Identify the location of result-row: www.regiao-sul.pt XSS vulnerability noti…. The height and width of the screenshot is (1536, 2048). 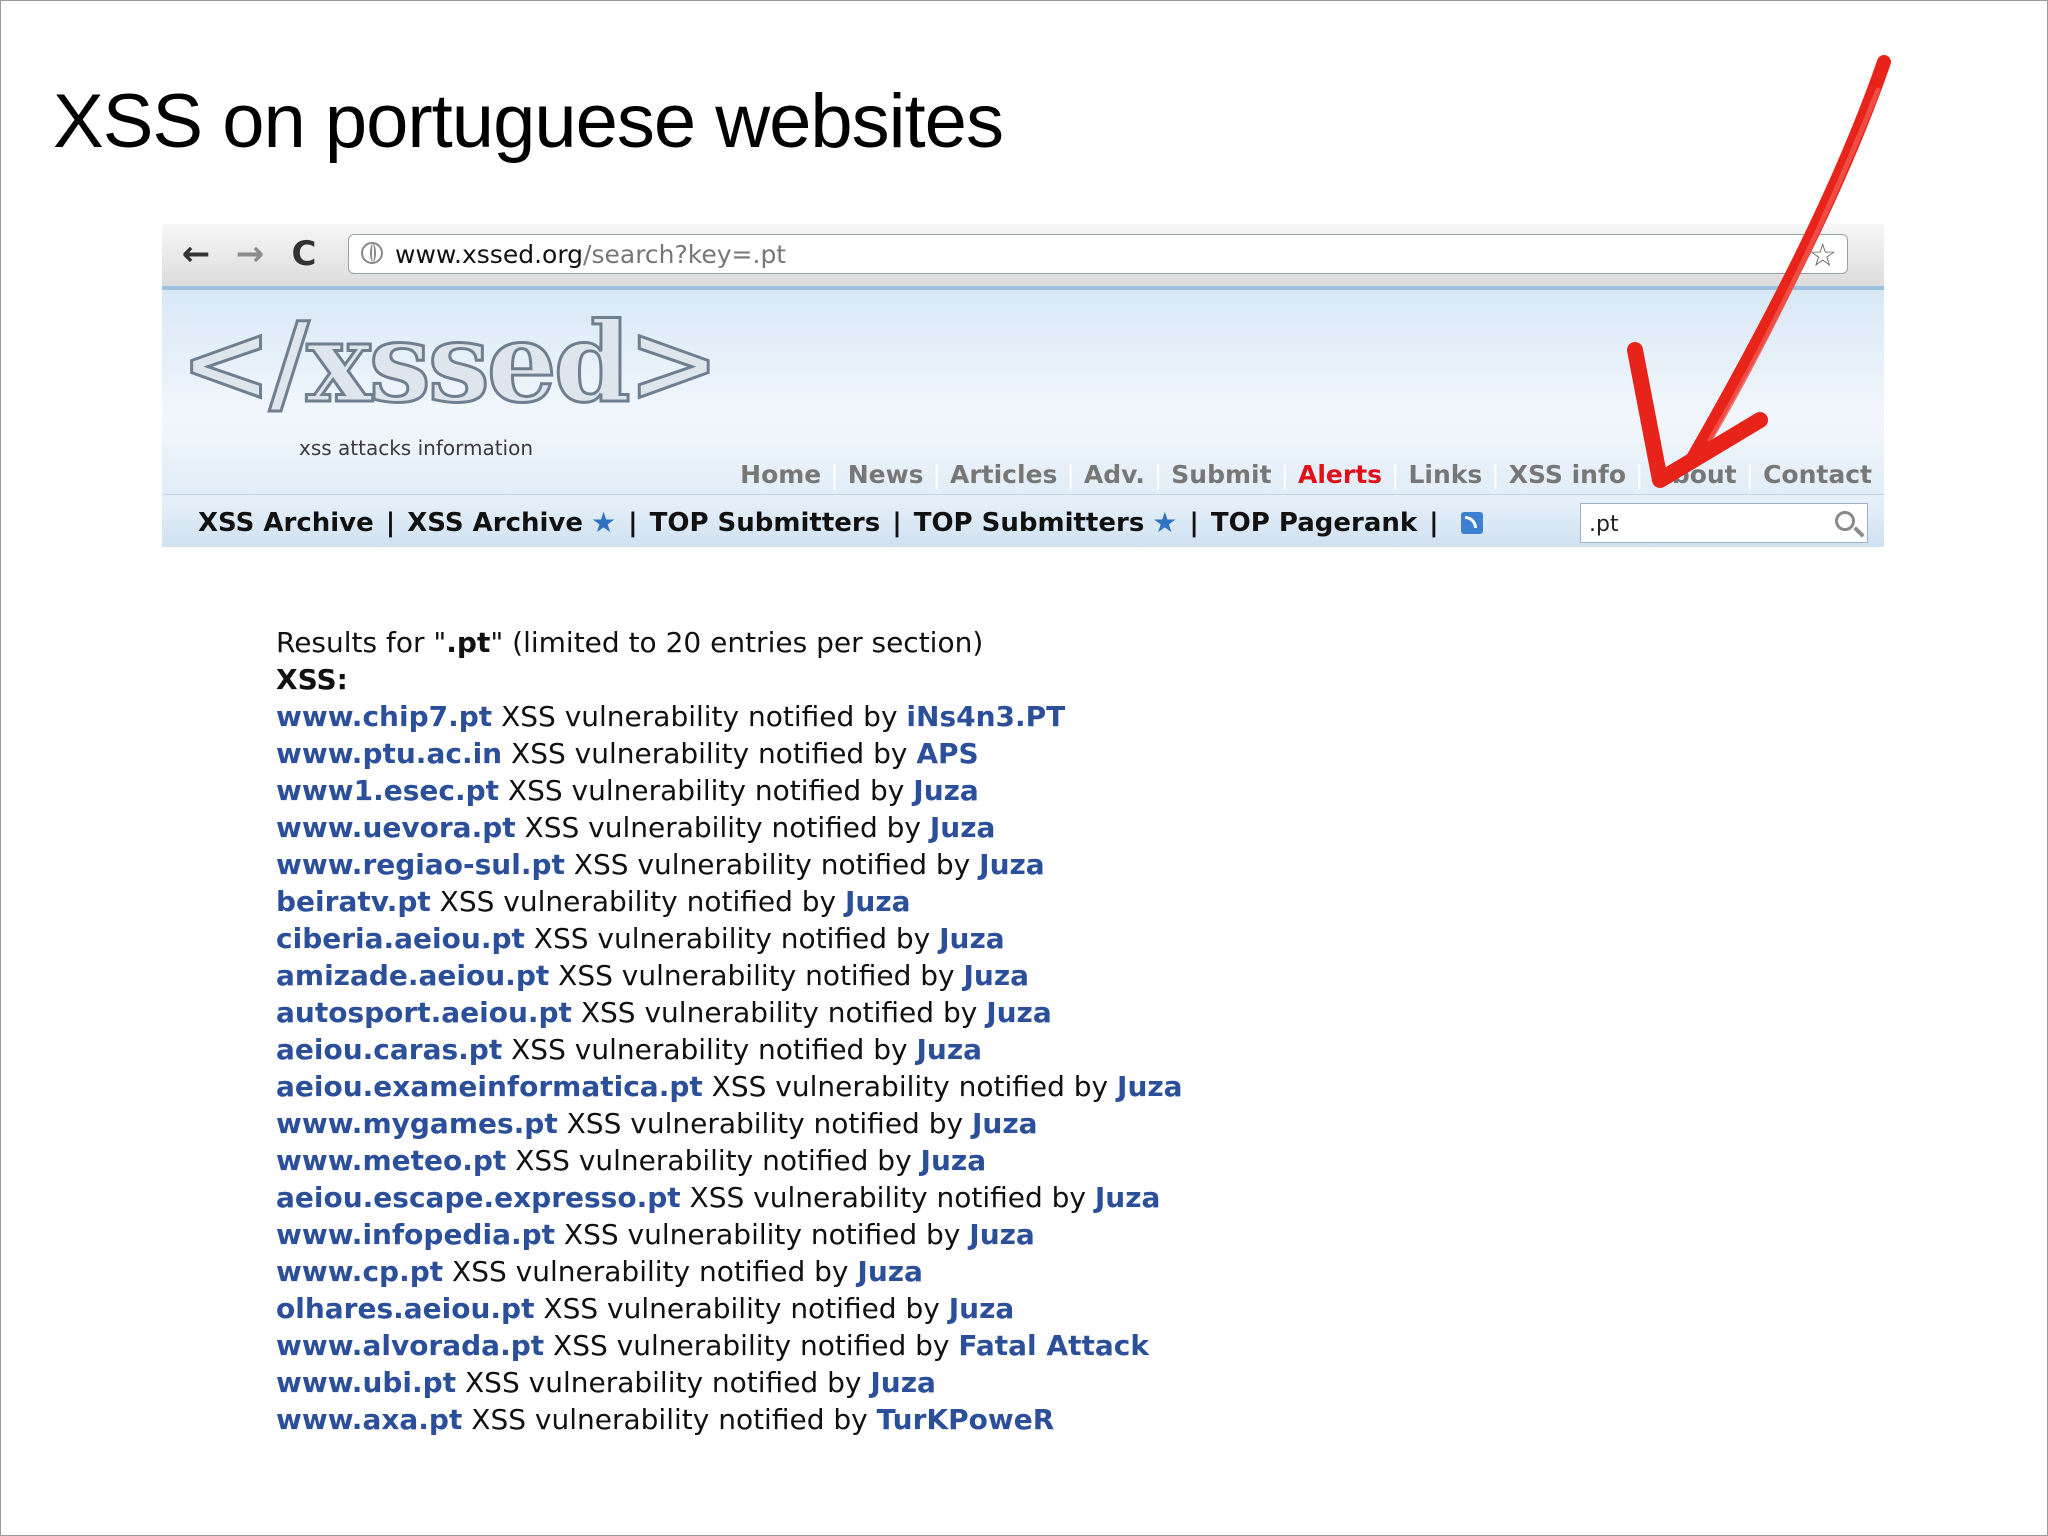
(729, 864).